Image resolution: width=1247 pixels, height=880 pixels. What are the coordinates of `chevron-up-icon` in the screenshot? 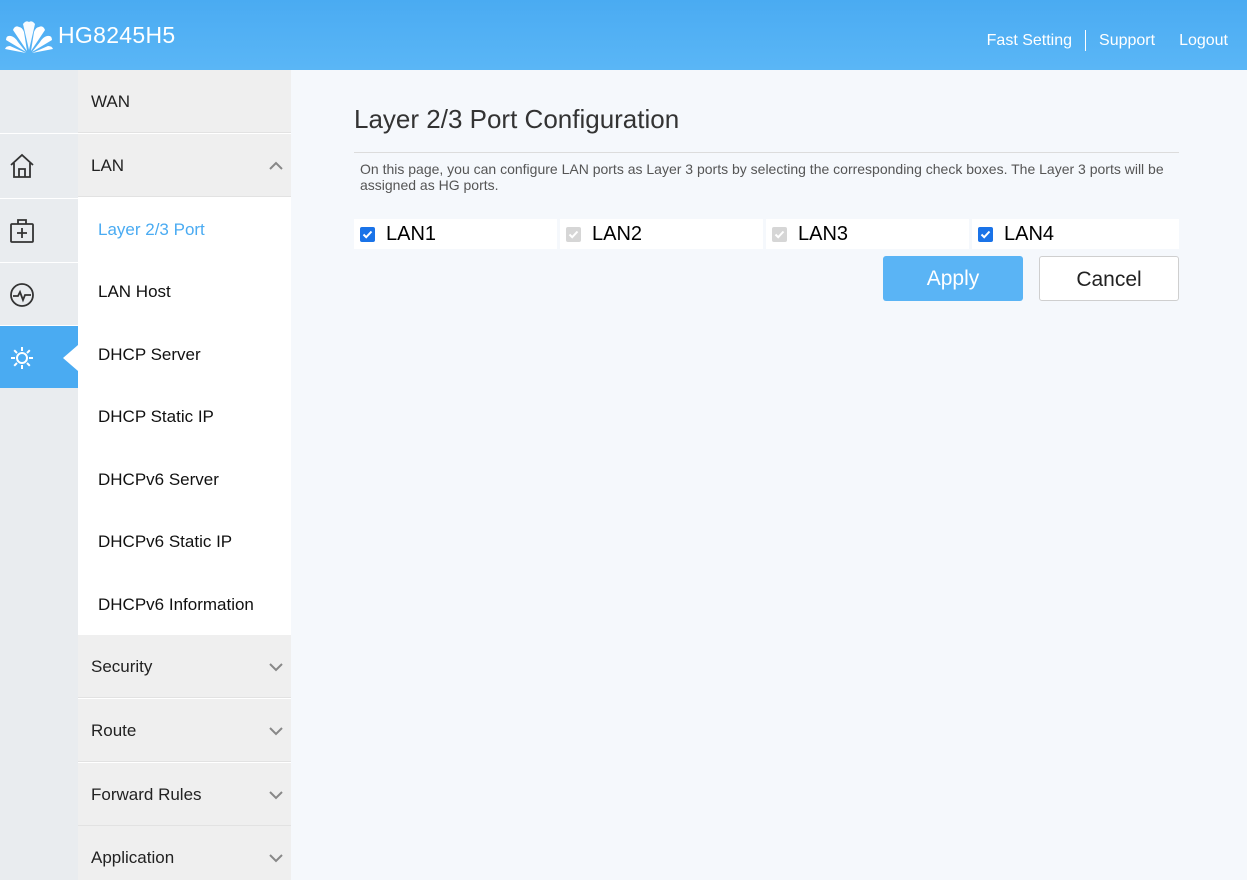 It's located at (276, 165).